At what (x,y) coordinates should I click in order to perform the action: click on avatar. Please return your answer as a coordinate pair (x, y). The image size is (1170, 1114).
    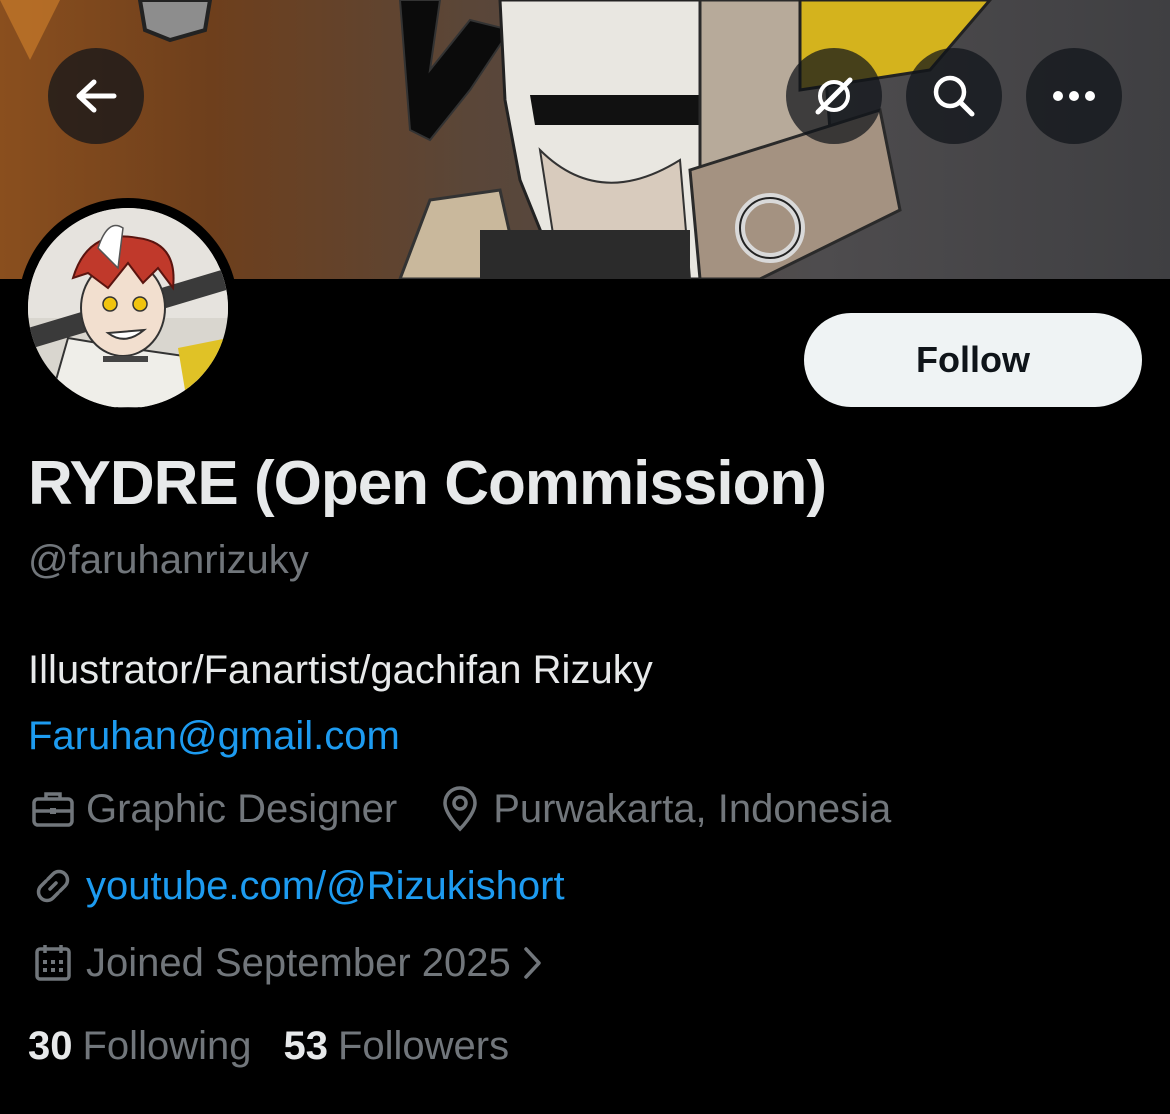
    Looking at the image, I should click on (128, 308).